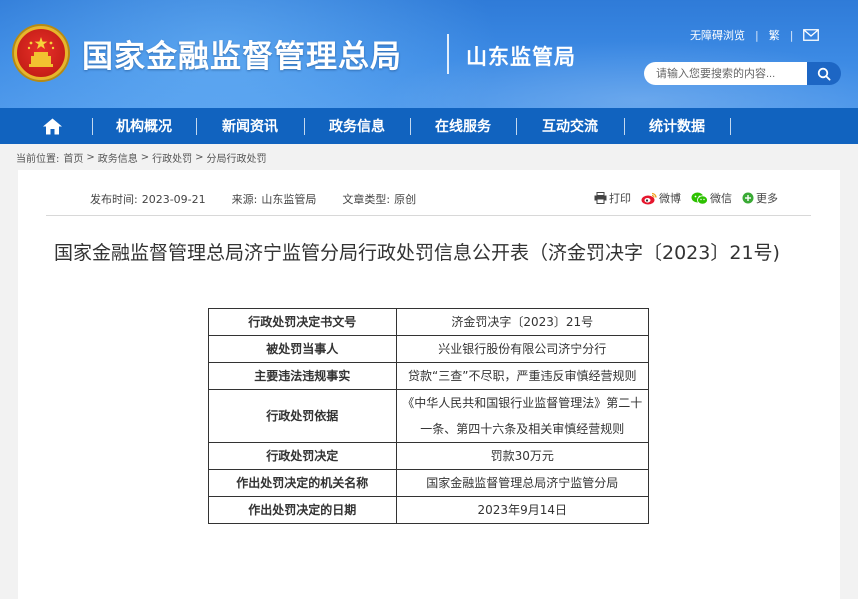 This screenshot has height=599, width=858. Describe the element at coordinates (302, 349) in the screenshot. I see `table-key-cell: 被处罚当事人` at that location.